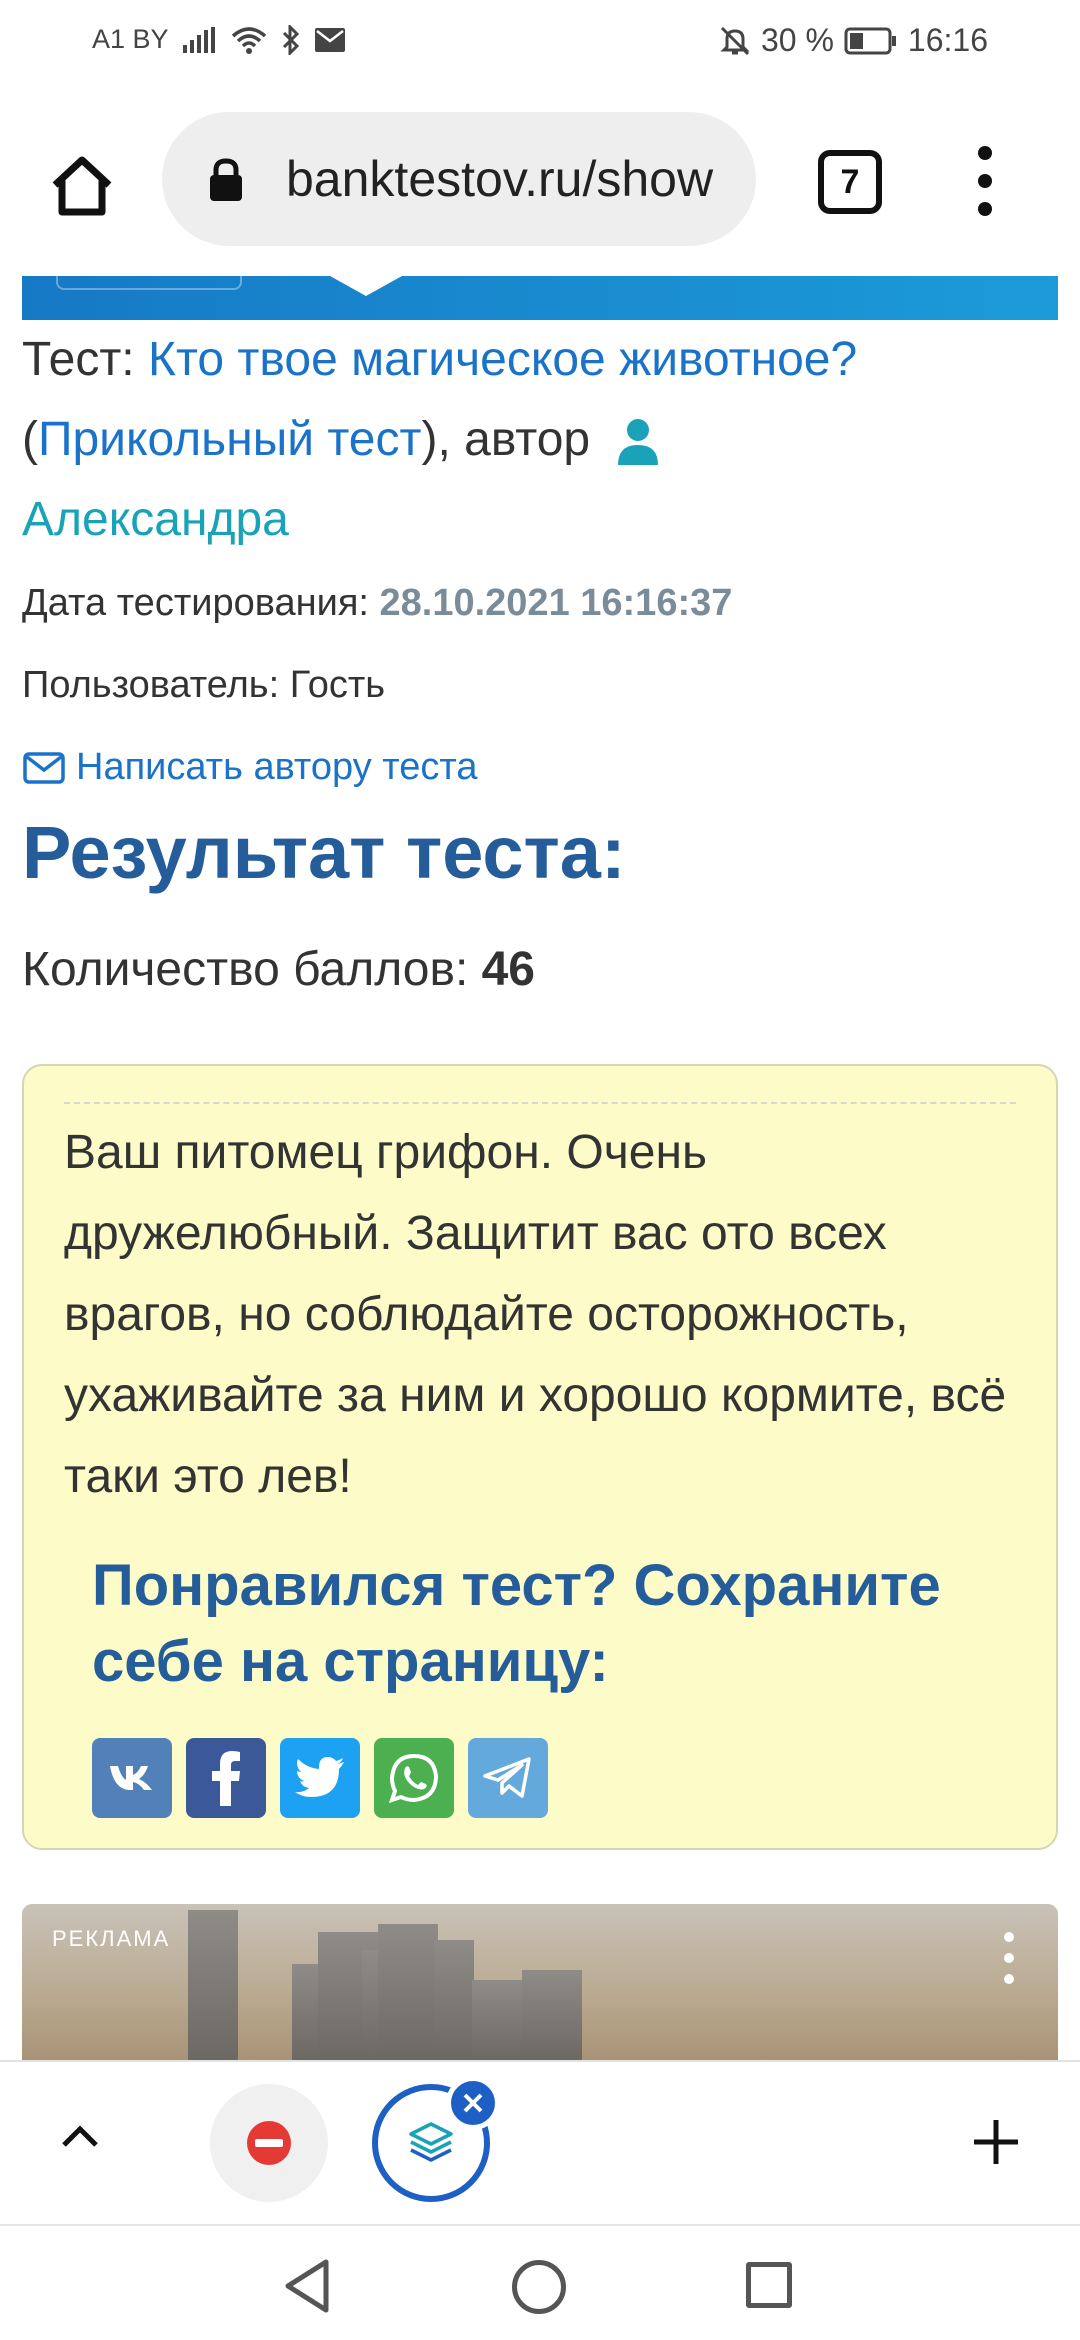 The width and height of the screenshot is (1080, 2340). I want to click on write-author-link: Написать автору теста, so click(250, 767).